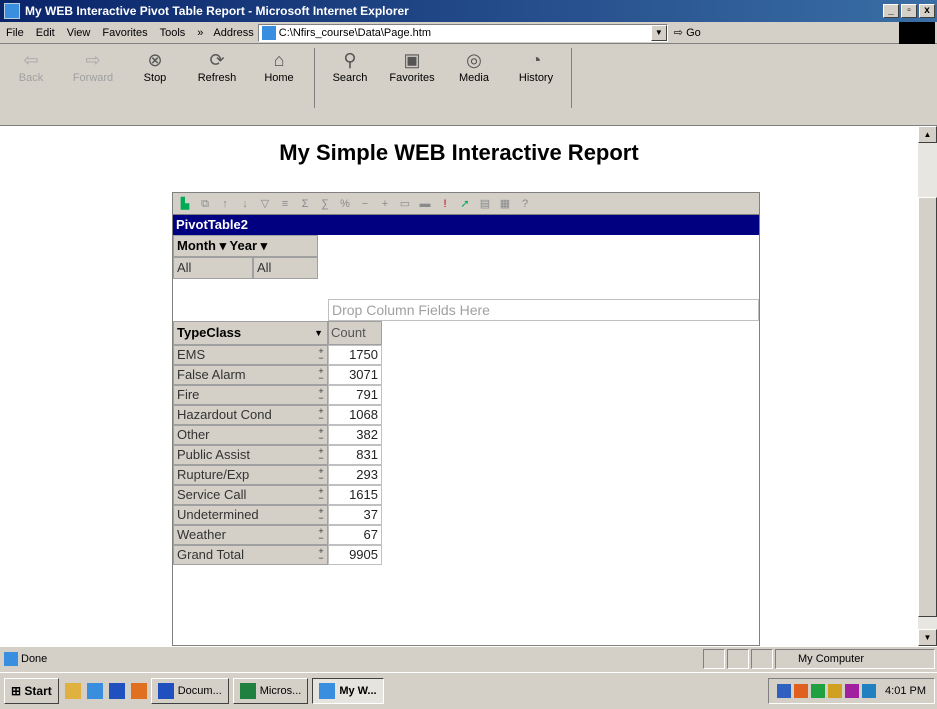  Describe the element at coordinates (927, 407) in the screenshot. I see `scroll-thumb` at that location.